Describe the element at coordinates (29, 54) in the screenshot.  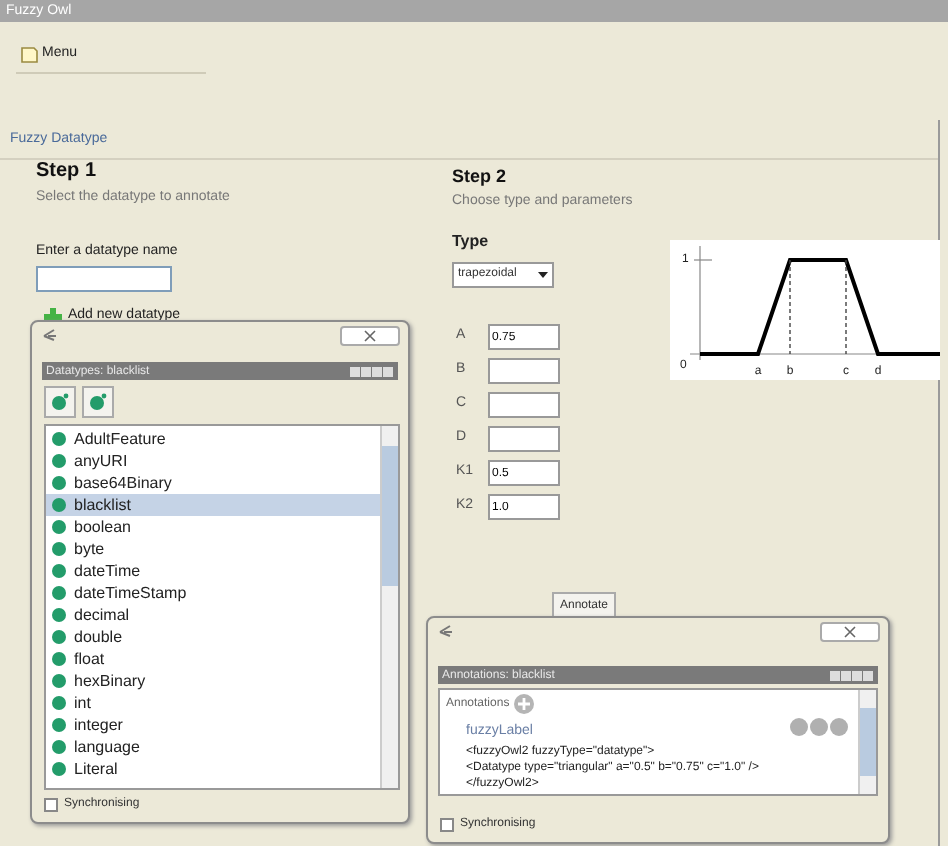
I see `note-icon` at that location.